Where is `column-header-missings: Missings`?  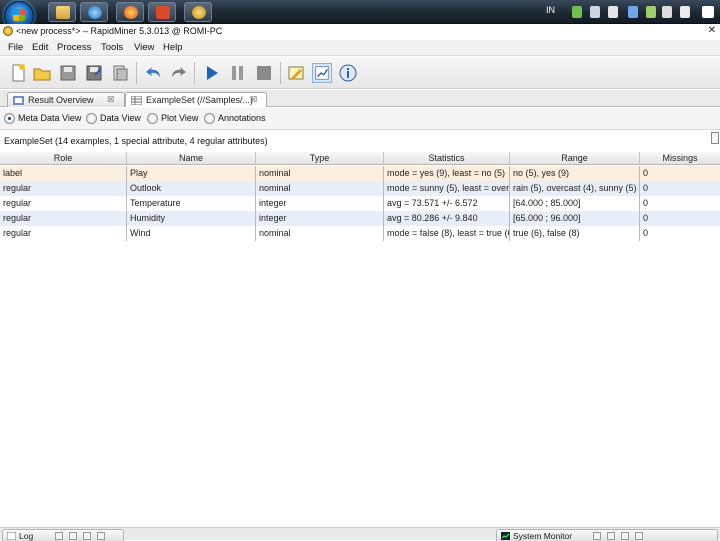
column-header-missings: Missings is located at coordinates (680, 158).